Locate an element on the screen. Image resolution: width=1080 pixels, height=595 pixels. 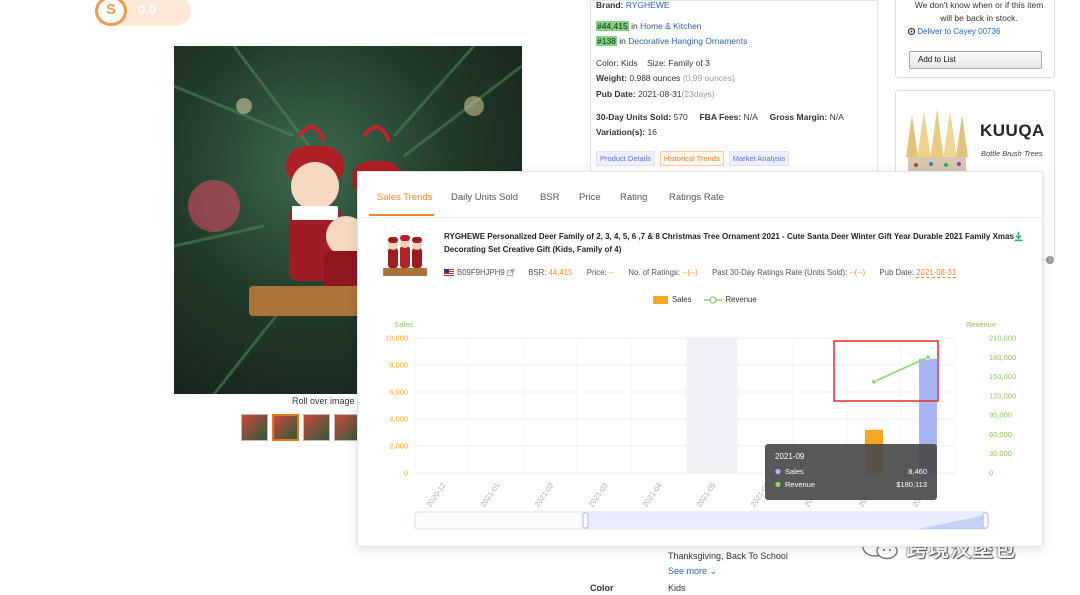
bsr-value: 44,415 is located at coordinates (560, 272).